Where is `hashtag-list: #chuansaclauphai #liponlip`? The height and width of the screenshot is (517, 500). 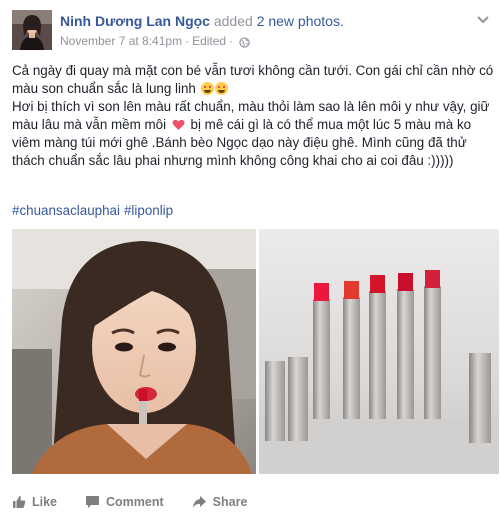 hashtag-list: #chuansaclauphai #liponlip is located at coordinates (94, 211).